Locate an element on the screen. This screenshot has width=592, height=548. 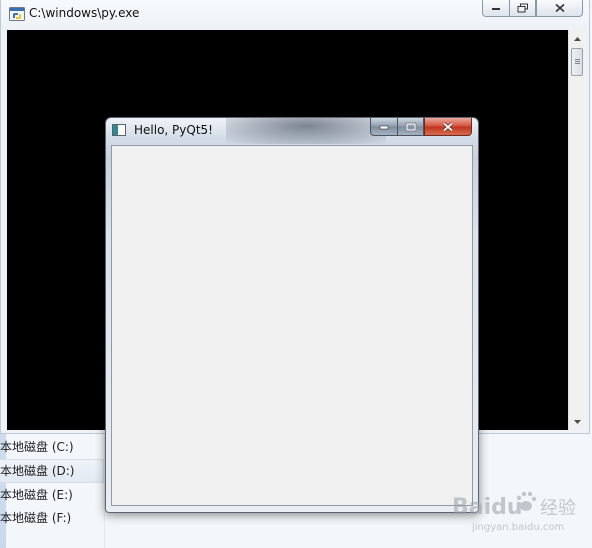
console-close-button is located at coordinates (559, 8).